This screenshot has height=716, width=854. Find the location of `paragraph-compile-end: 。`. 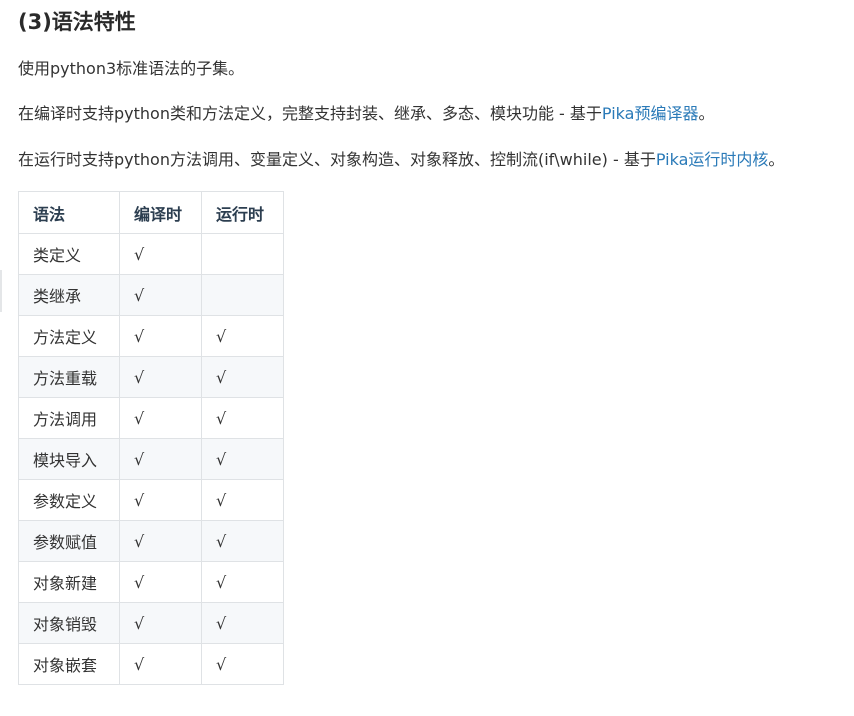

paragraph-compile-end: 。 is located at coordinates (706, 113).